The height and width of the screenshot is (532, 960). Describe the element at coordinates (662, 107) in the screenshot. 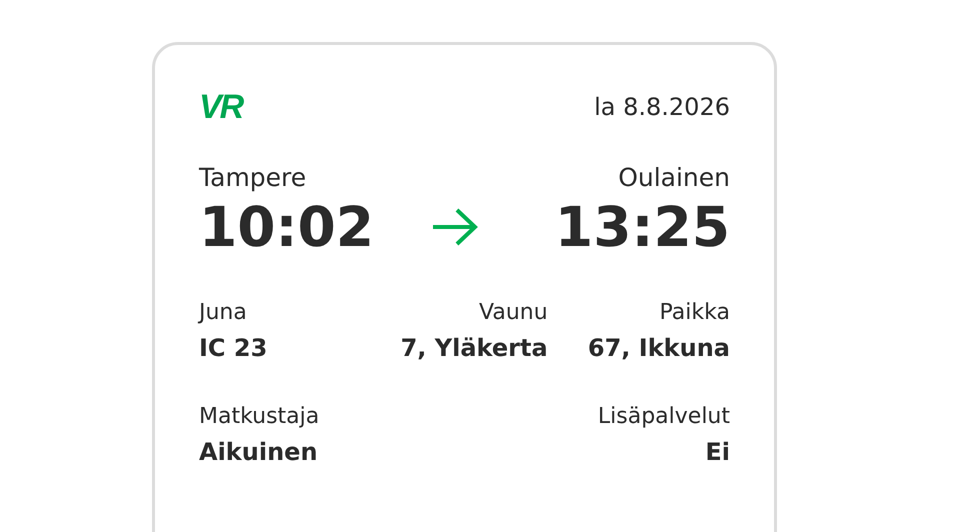

I see `travel-date: la 8.8.2026` at that location.